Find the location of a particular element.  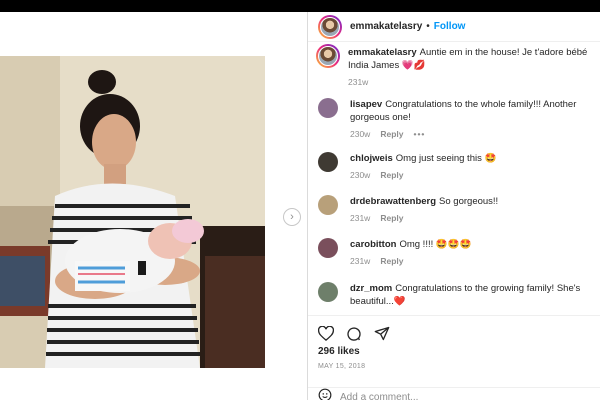

comment-item: carobitton Omg !!!! 🤩🤩🤩 231w Reply is located at coordinates (455, 252).